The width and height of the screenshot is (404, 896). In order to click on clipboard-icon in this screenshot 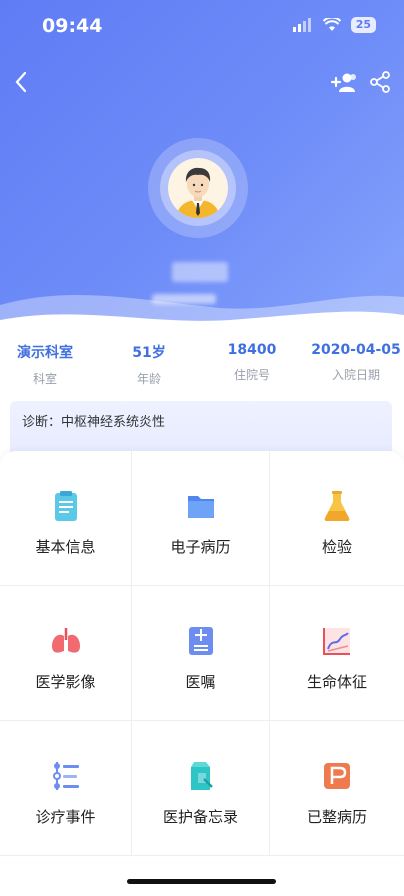, I will do `click(65, 506)`.